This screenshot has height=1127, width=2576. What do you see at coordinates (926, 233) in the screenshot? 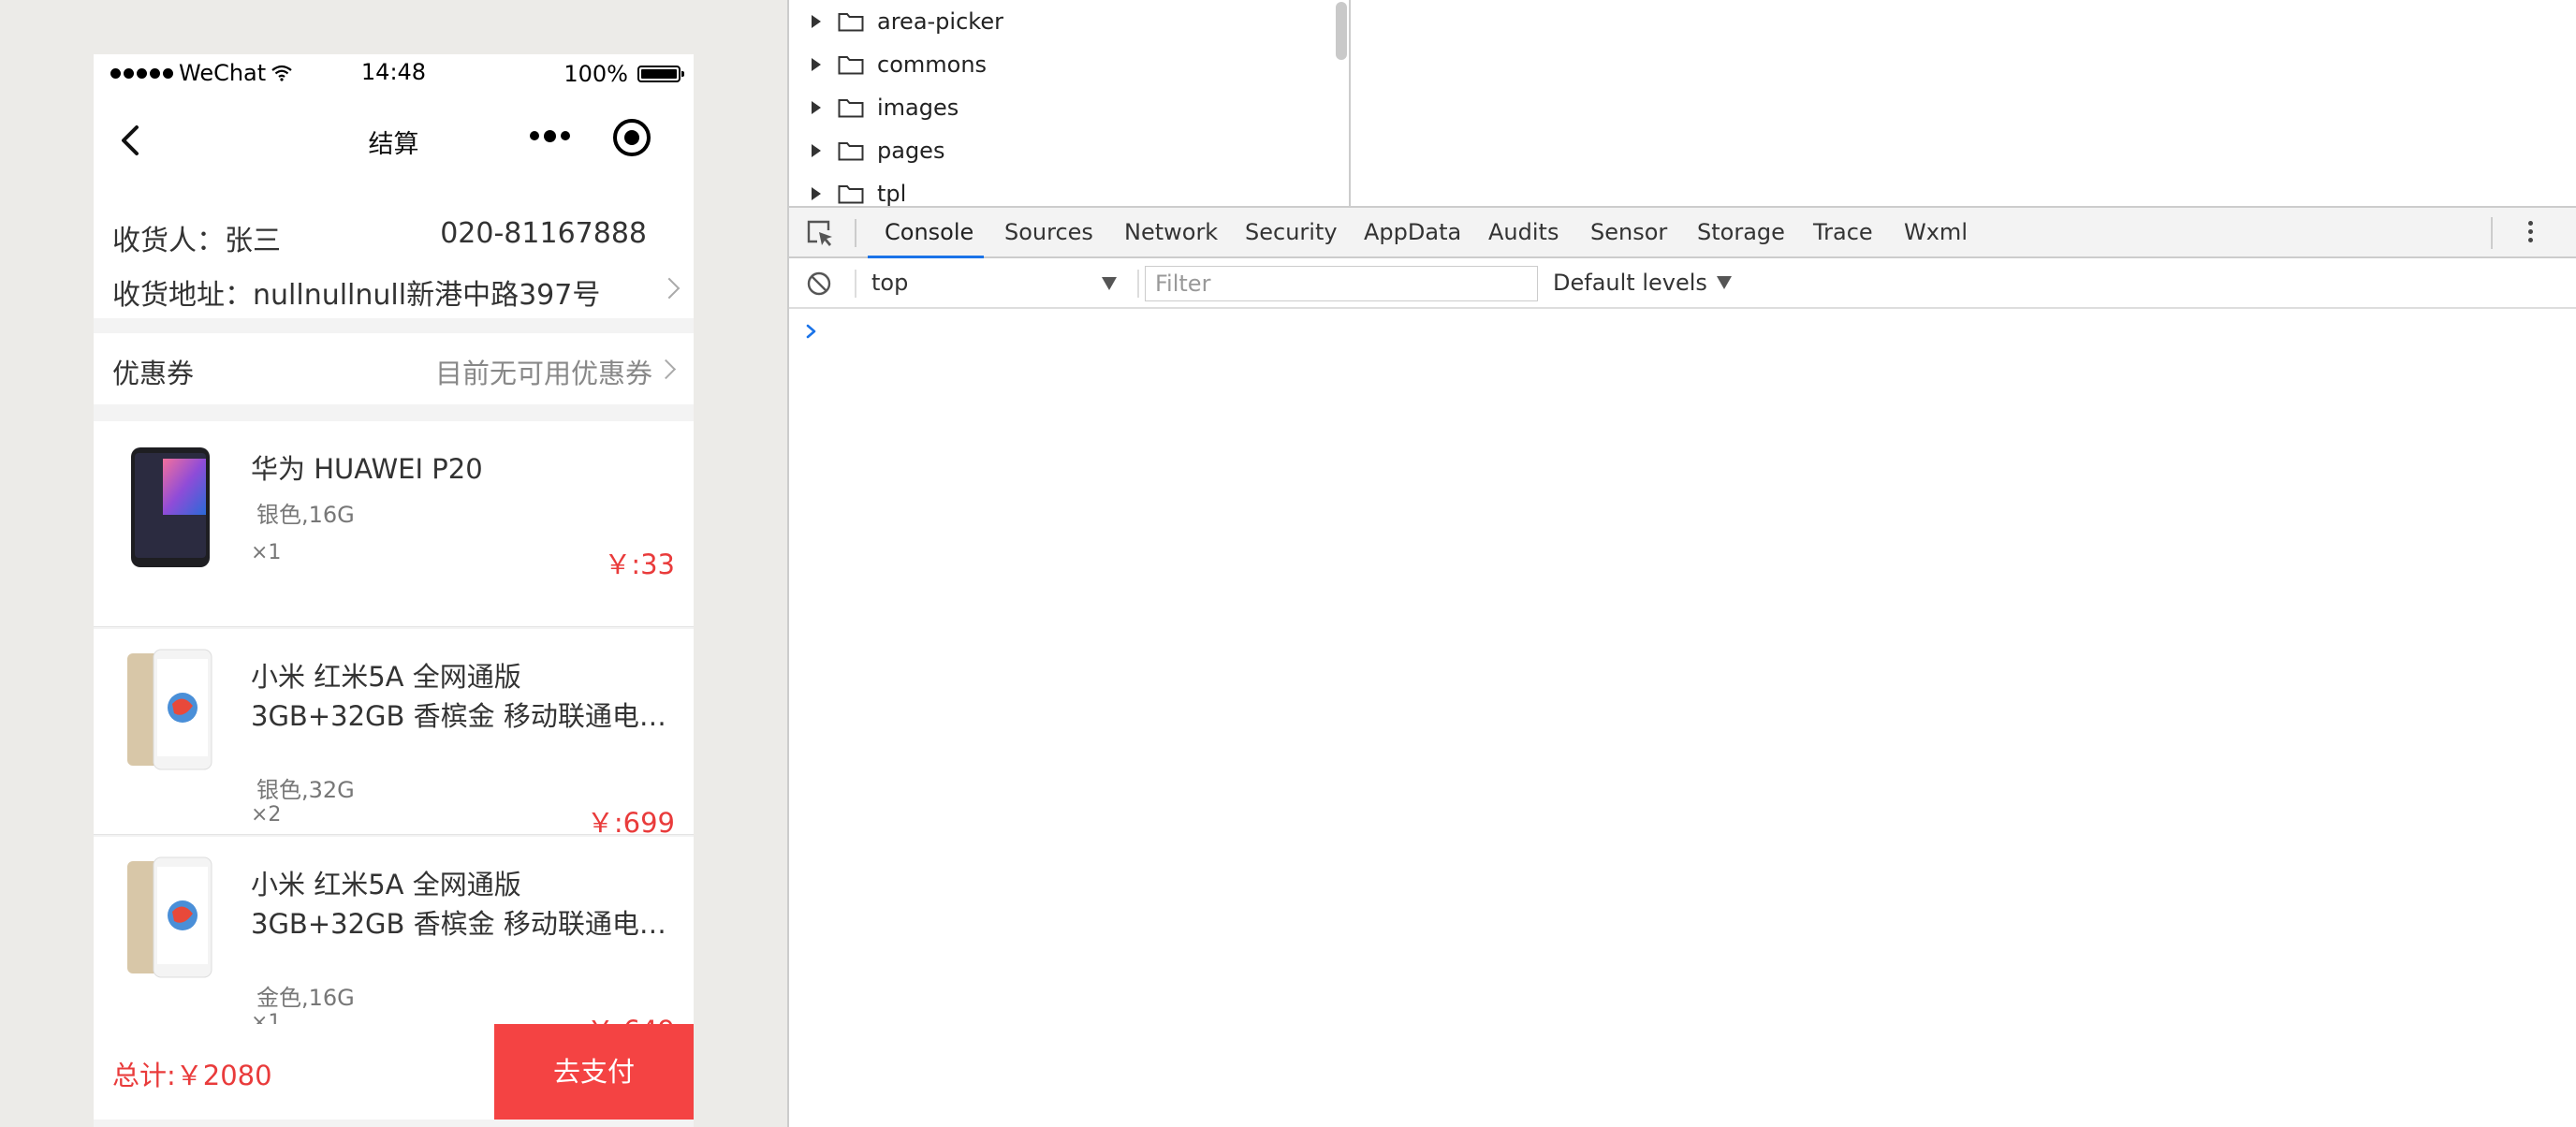
I see `tab-console: Console` at bounding box center [926, 233].